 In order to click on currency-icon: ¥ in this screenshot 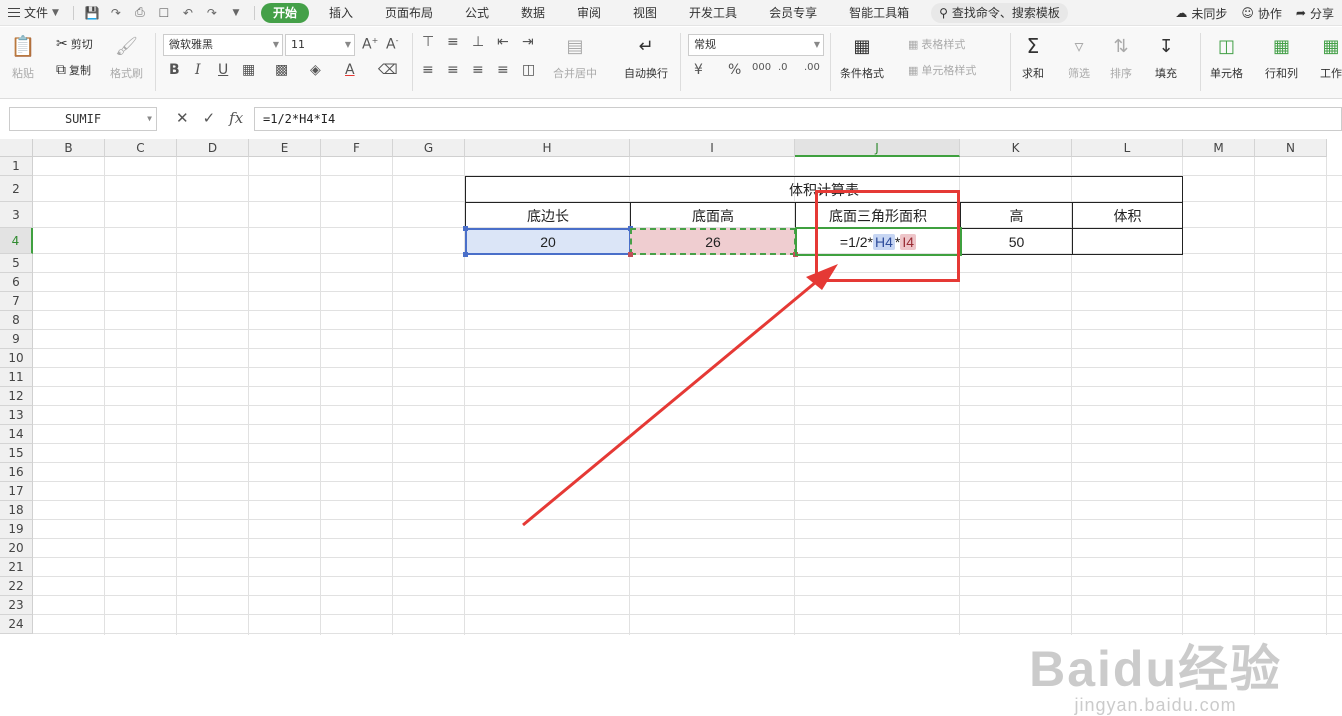, I will do `click(698, 70)`.